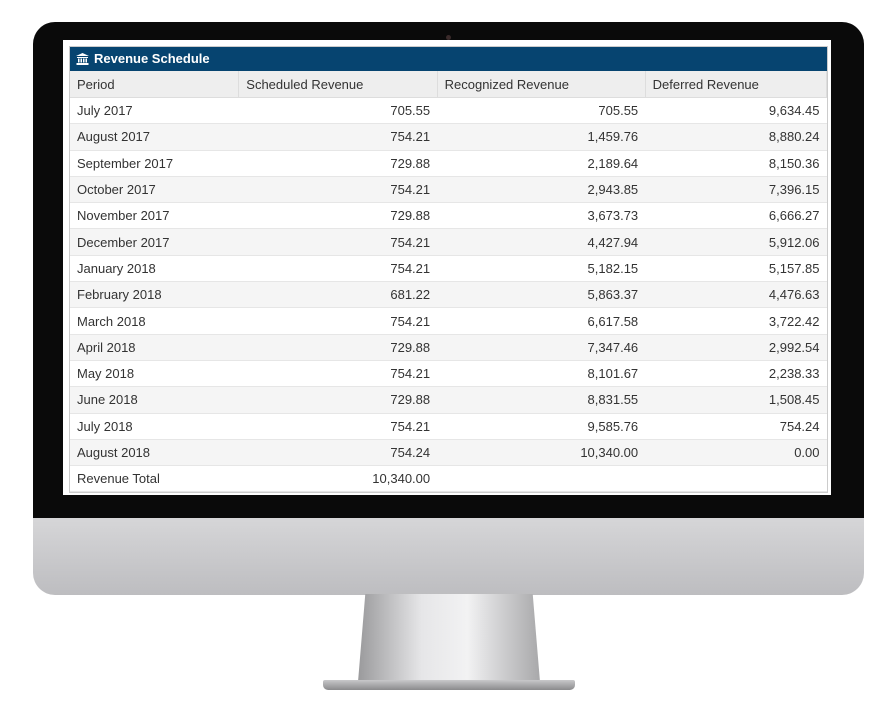  What do you see at coordinates (541, 190) in the screenshot?
I see `table-cell: 2,943.85` at bounding box center [541, 190].